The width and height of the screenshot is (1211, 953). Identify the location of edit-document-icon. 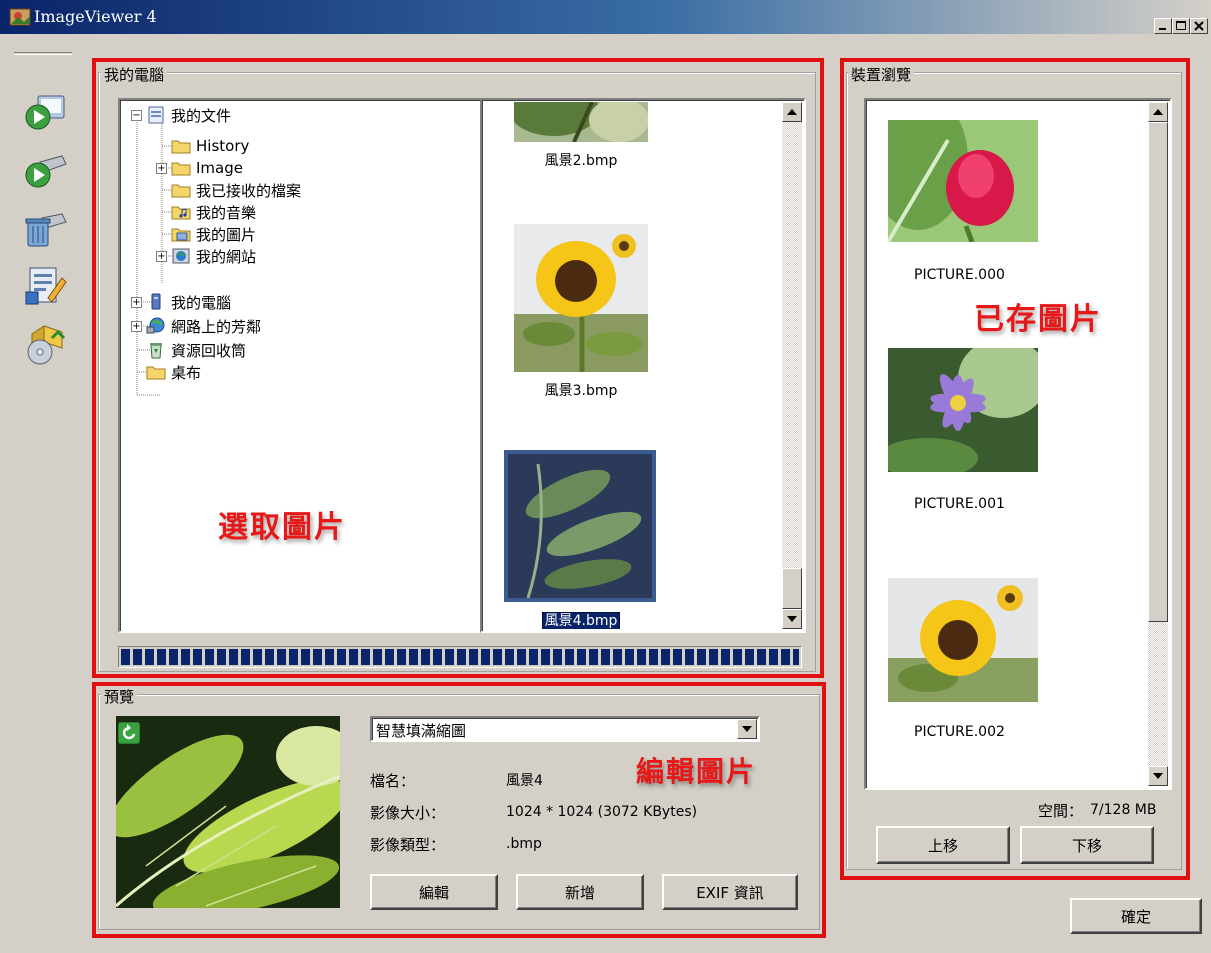
(46, 286).